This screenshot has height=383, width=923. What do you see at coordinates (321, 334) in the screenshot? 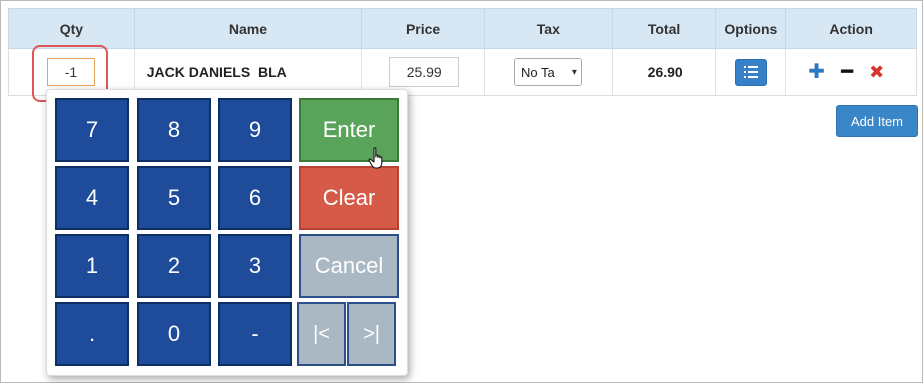
I see `cursor-start-button: |<` at bounding box center [321, 334].